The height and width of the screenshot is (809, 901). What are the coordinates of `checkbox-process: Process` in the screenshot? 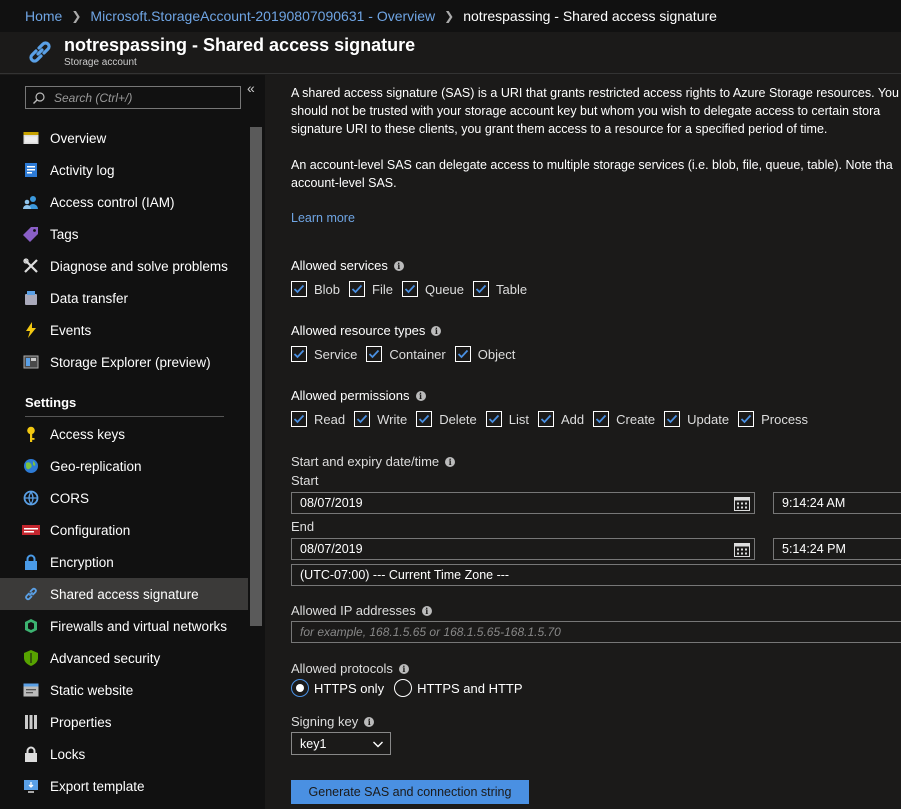 It's located at (773, 419).